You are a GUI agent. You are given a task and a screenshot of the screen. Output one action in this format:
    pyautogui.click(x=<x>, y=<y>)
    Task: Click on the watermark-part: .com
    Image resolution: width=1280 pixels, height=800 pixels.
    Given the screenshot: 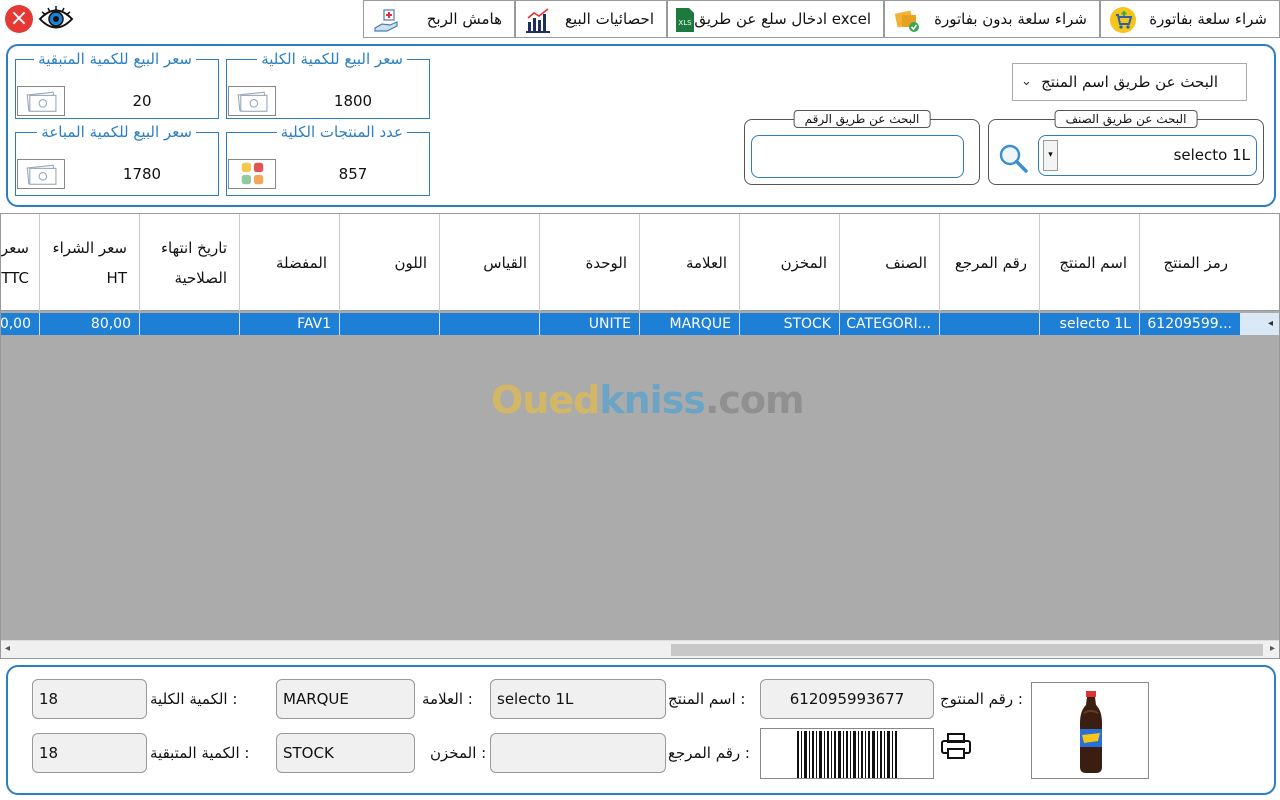 What is the action you would take?
    pyautogui.click(x=754, y=400)
    